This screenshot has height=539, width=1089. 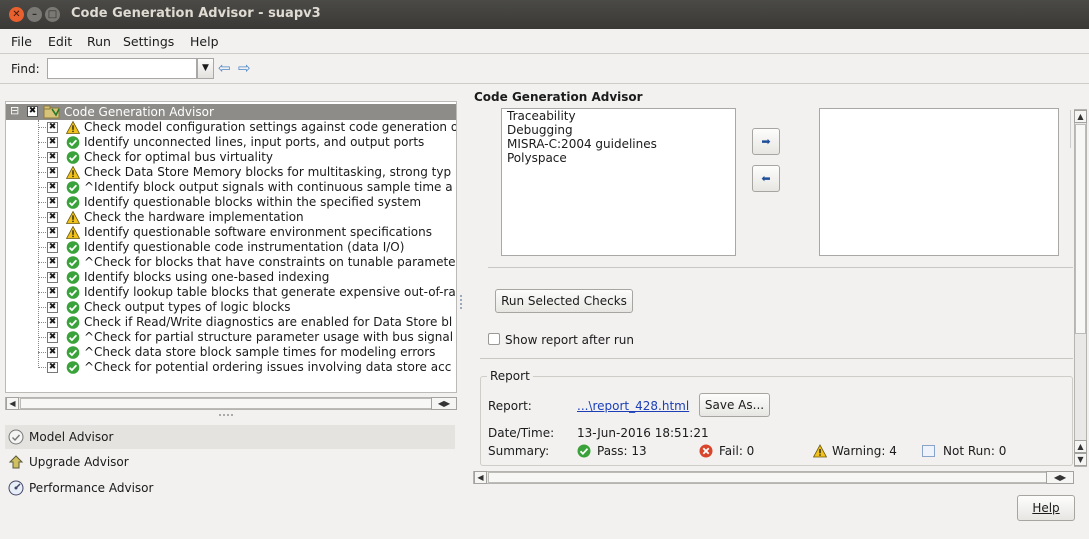 What do you see at coordinates (122, 68) in the screenshot?
I see `find-input` at bounding box center [122, 68].